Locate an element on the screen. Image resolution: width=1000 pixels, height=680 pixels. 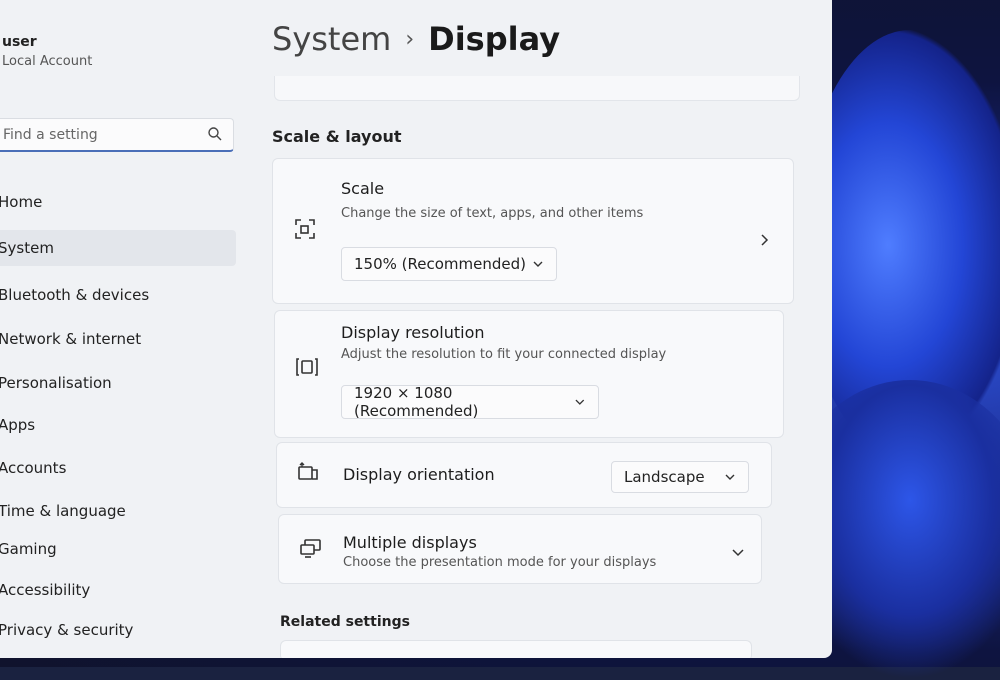
related-settings-card is located at coordinates (516, 649).